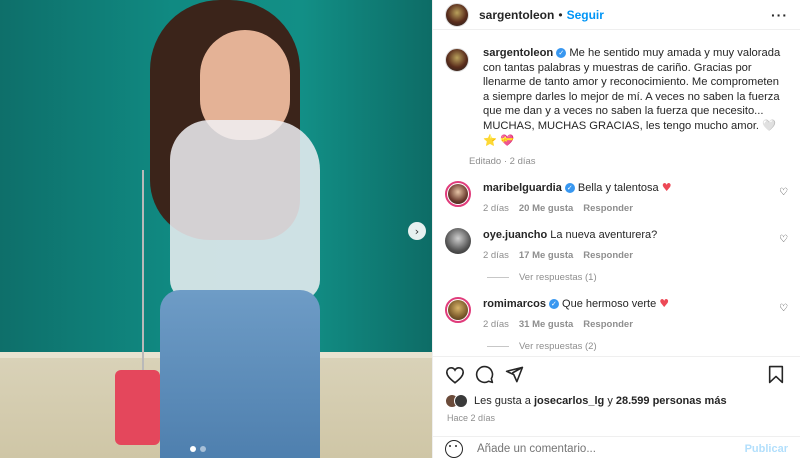 Image resolution: width=800 pixels, height=458 pixels. Describe the element at coordinates (778, 375) in the screenshot. I see `bookmark-icon` at that location.